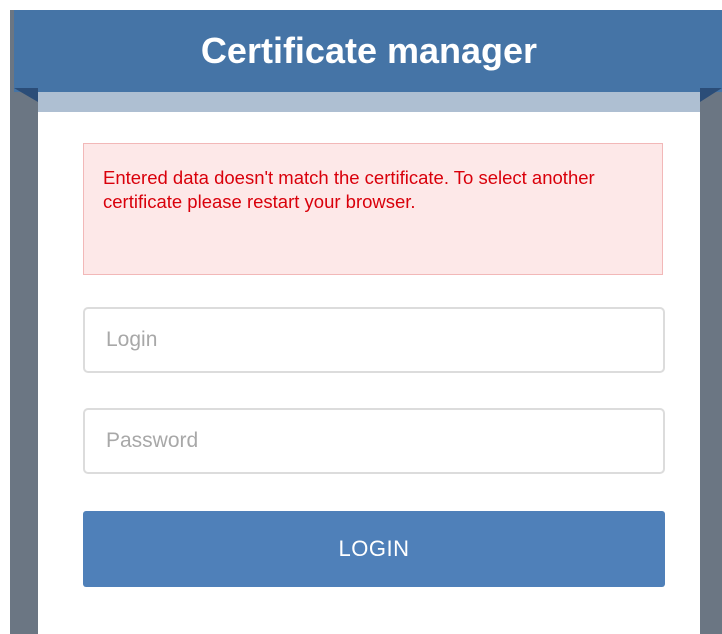 The height and width of the screenshot is (634, 722). I want to click on login-button: LOGIN, so click(374, 549).